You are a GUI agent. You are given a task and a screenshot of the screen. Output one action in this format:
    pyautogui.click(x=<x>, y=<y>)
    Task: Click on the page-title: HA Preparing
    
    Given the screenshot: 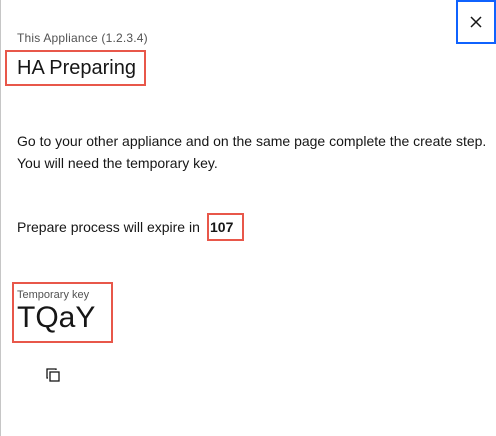 What is the action you would take?
    pyautogui.click(x=76, y=68)
    